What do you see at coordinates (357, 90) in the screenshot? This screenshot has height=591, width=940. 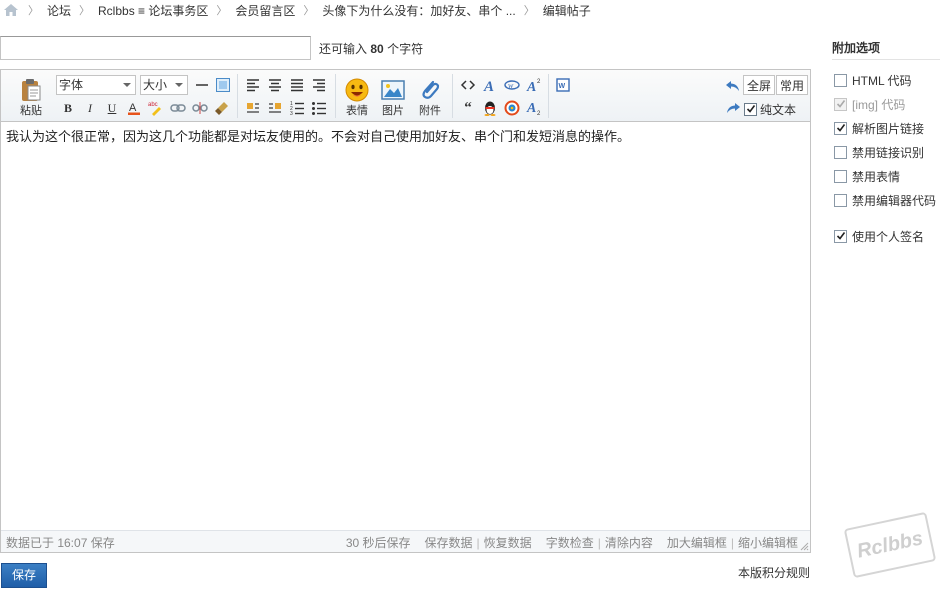 I see `smiley-icon` at bounding box center [357, 90].